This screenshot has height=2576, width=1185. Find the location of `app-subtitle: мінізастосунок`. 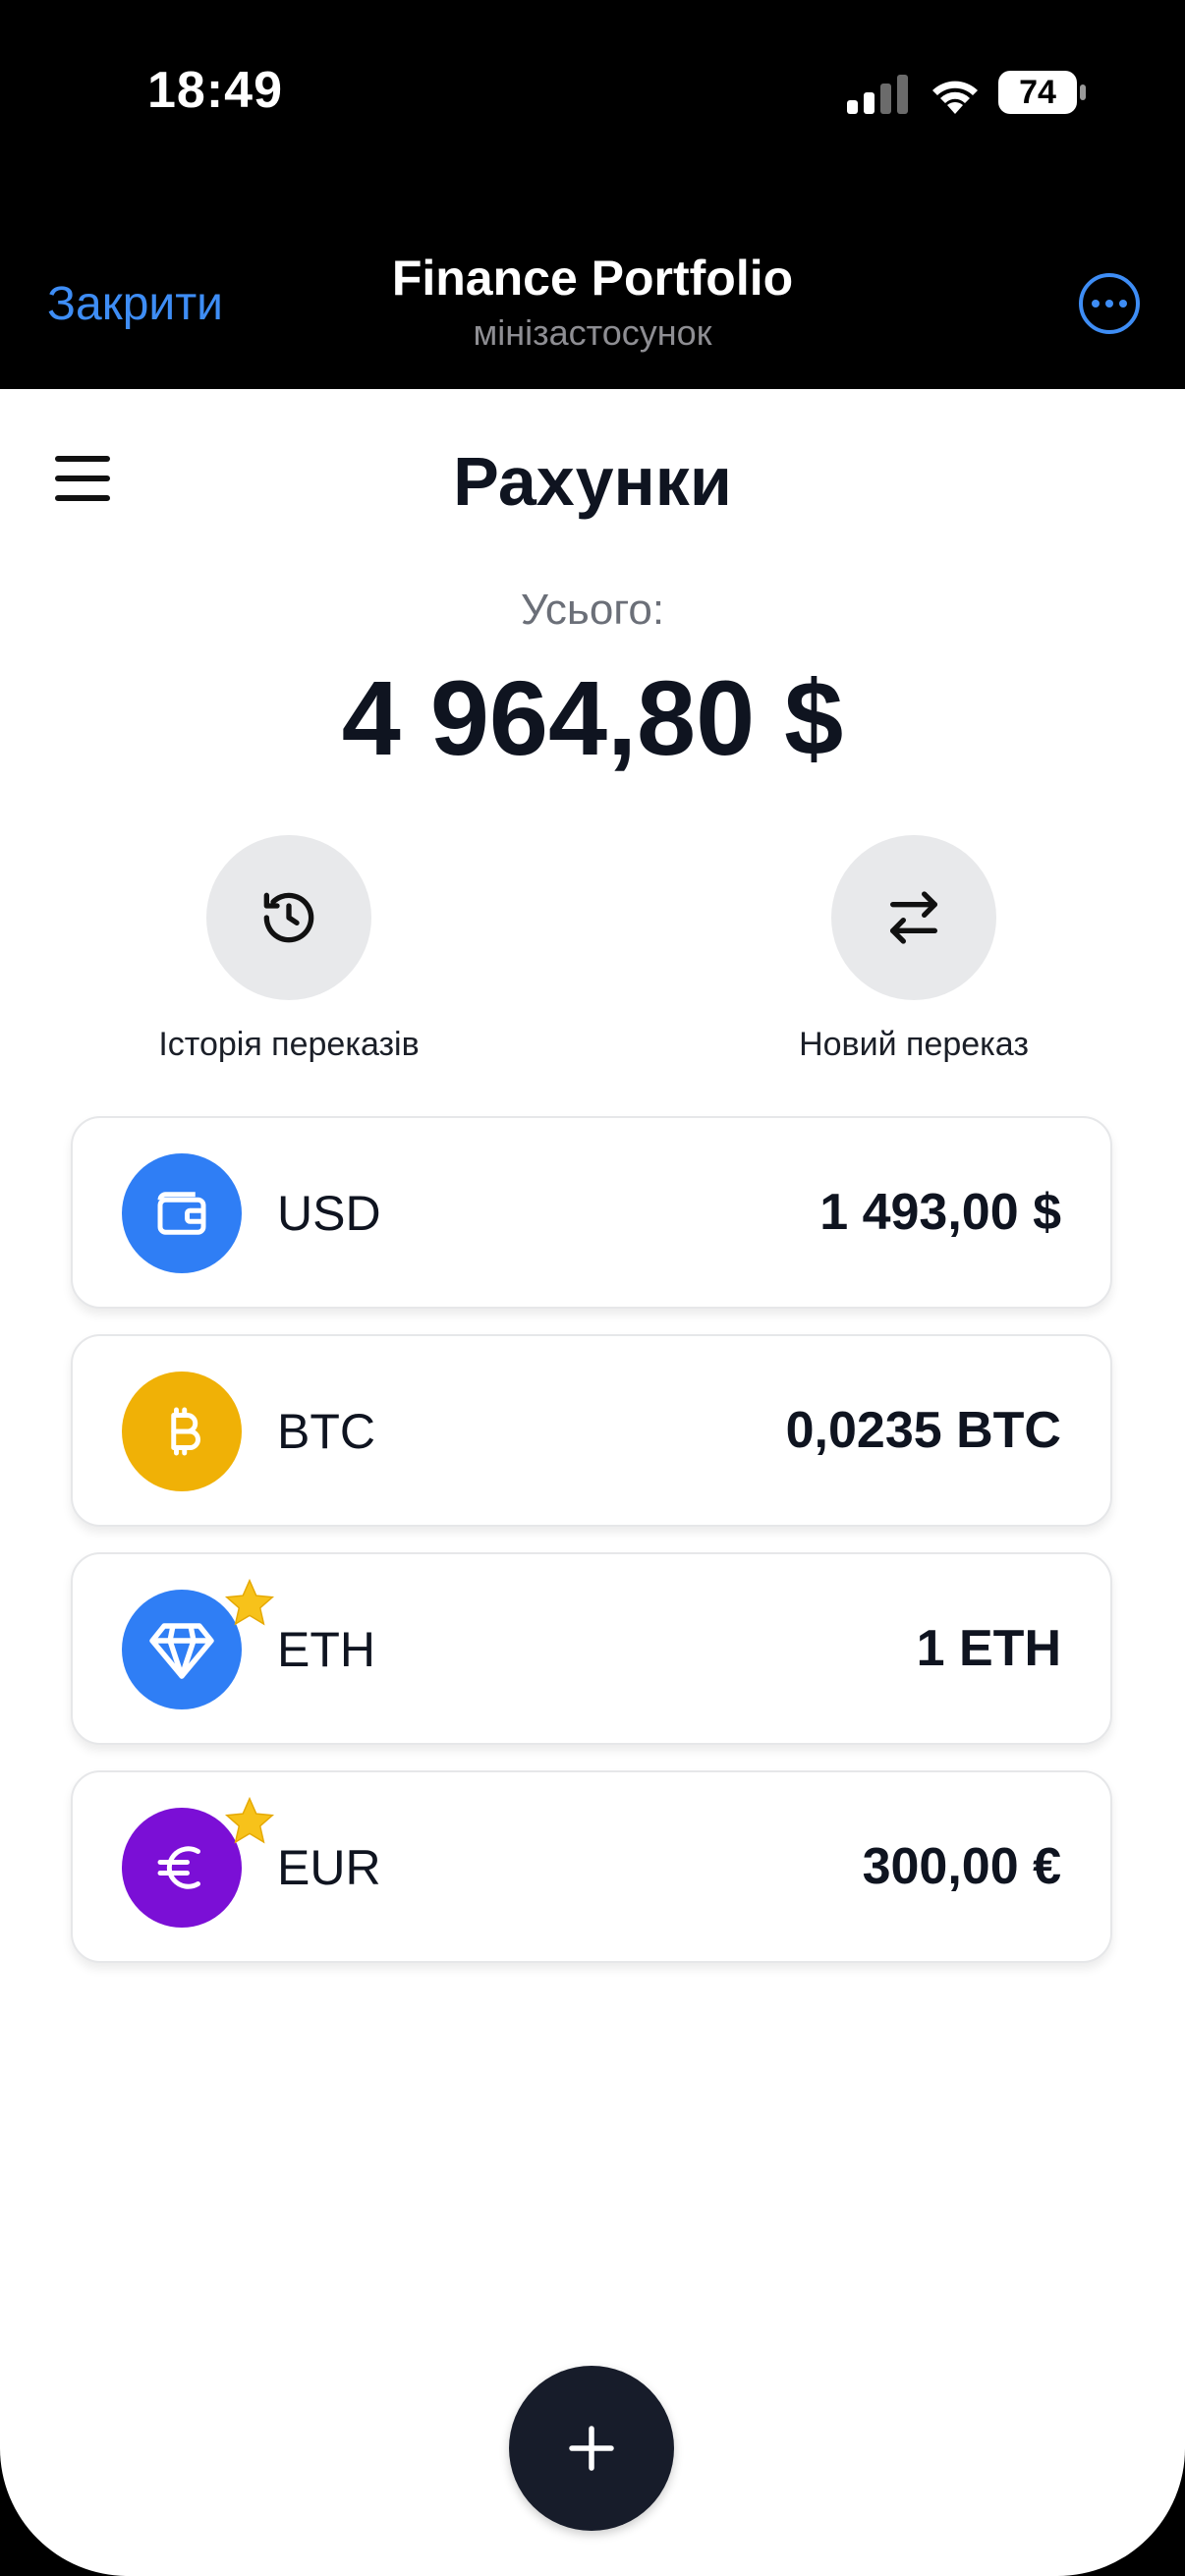

app-subtitle: мінізастосунок is located at coordinates (592, 332).